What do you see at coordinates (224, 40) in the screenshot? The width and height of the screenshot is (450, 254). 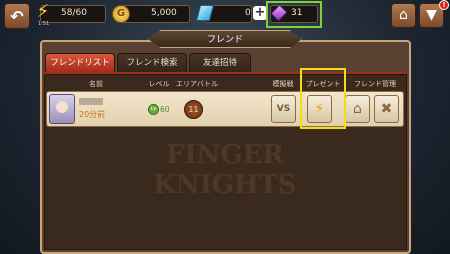 I see `panel-title: フレンド` at bounding box center [224, 40].